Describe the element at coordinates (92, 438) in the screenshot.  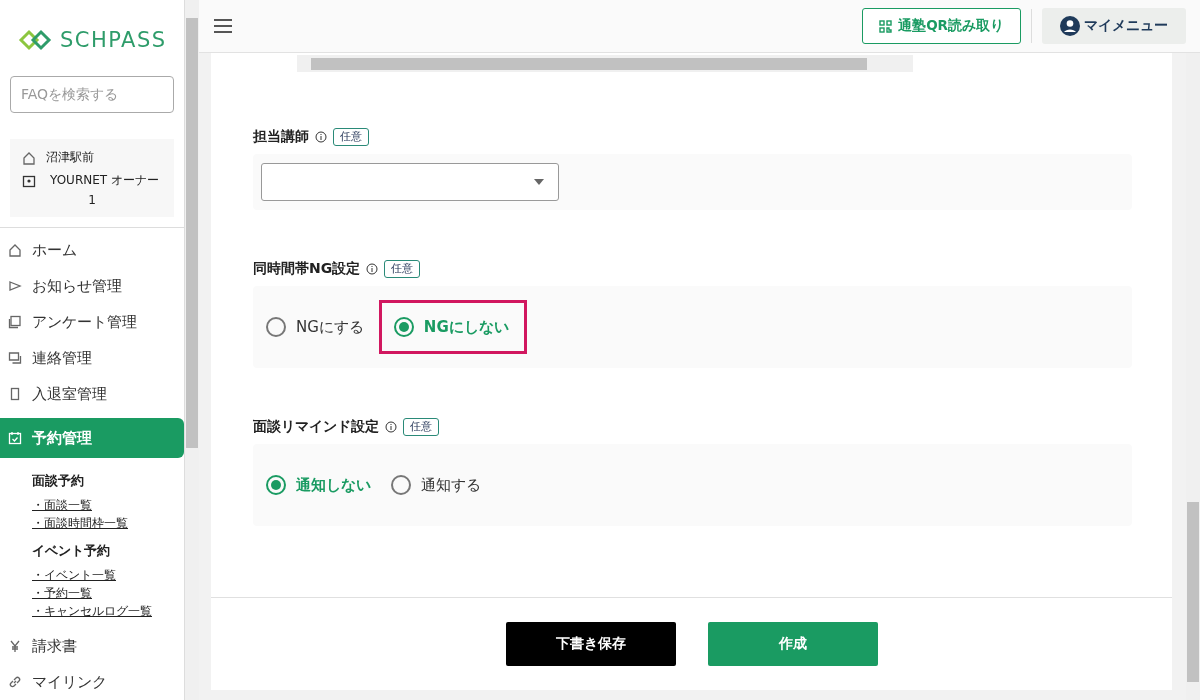
I see `nav-item: 予約管理` at that location.